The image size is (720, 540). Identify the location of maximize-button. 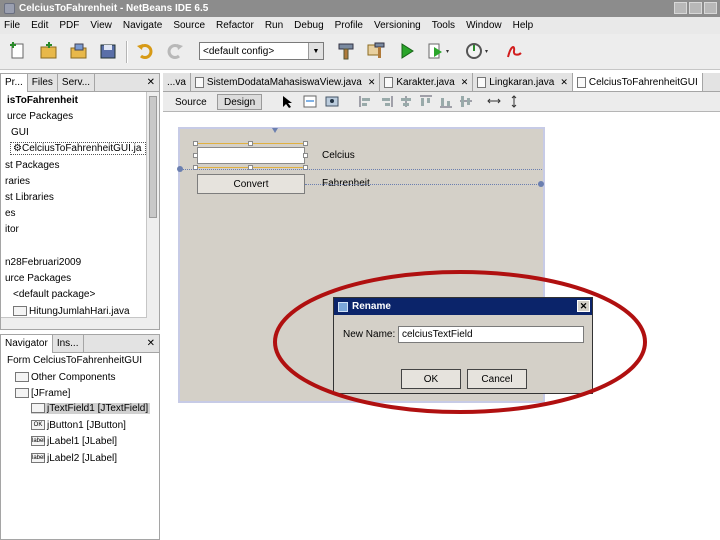
(695, 8).